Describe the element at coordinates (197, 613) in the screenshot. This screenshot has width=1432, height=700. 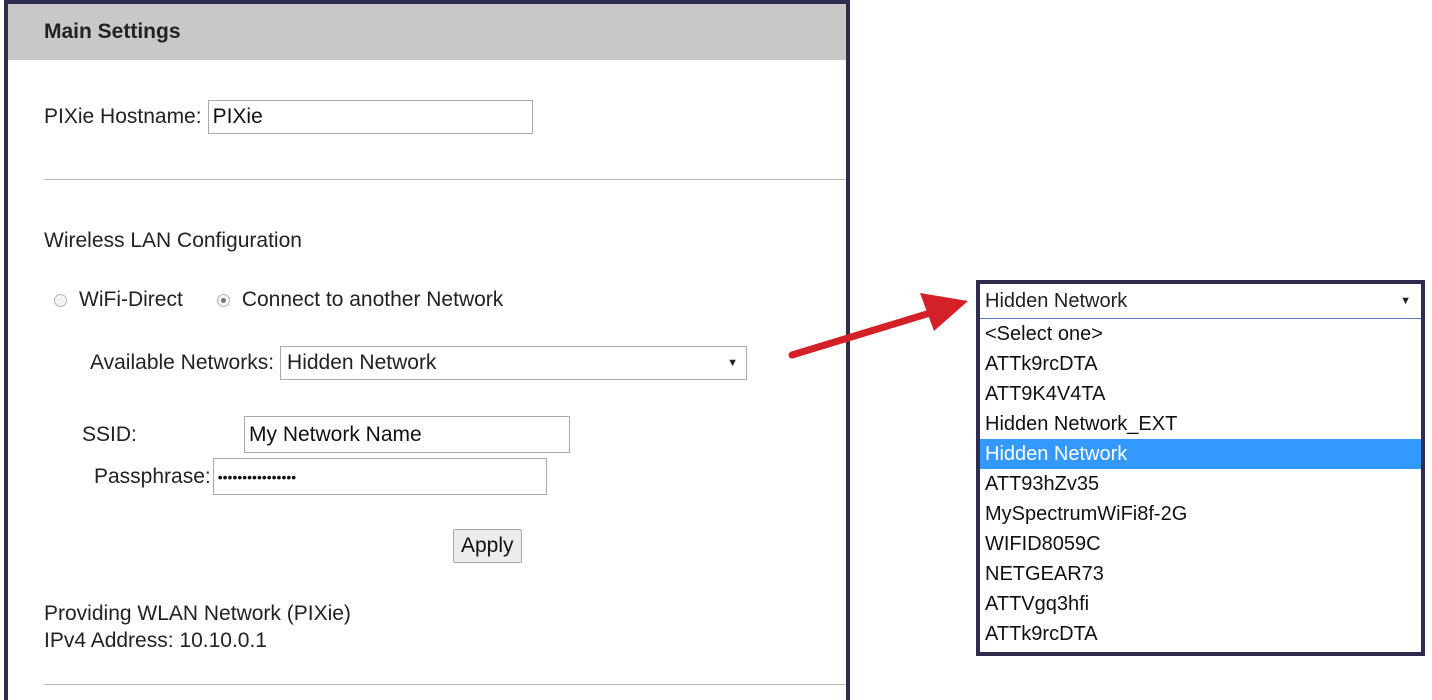
I see `status-line-1: Providing WLAN Network (PIXie)` at that location.